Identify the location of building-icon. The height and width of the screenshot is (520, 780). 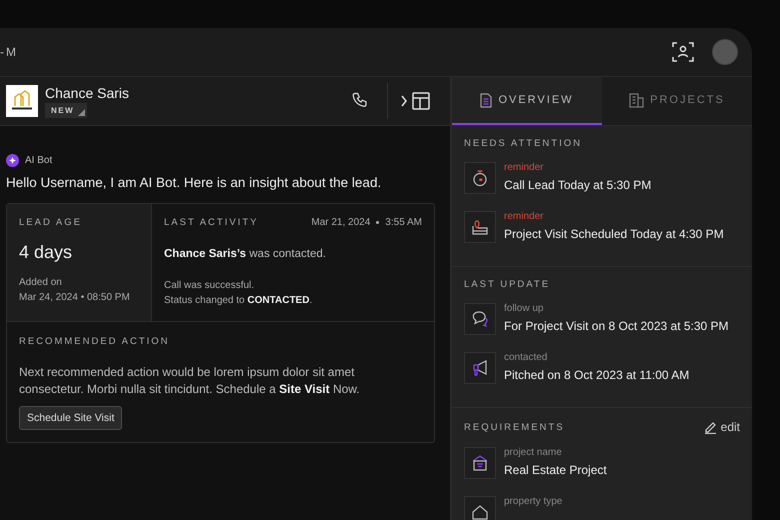
(636, 100).